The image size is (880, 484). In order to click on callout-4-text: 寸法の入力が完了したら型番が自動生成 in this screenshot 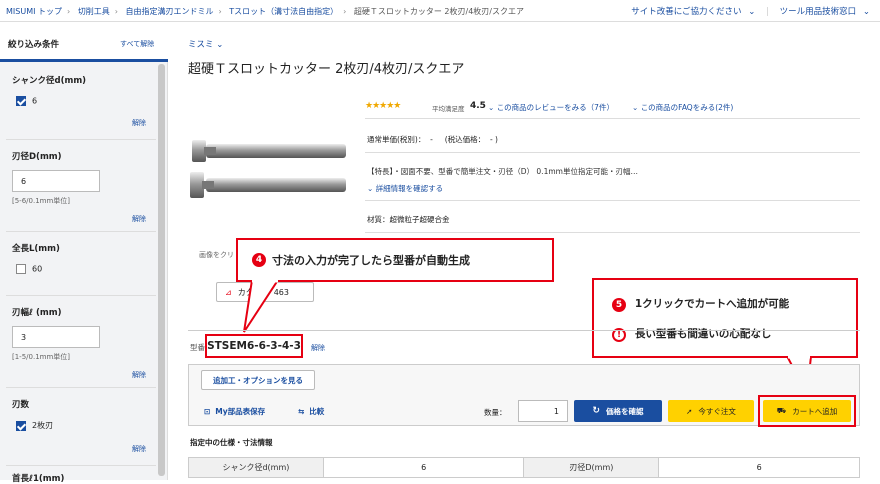, I will do `click(371, 260)`.